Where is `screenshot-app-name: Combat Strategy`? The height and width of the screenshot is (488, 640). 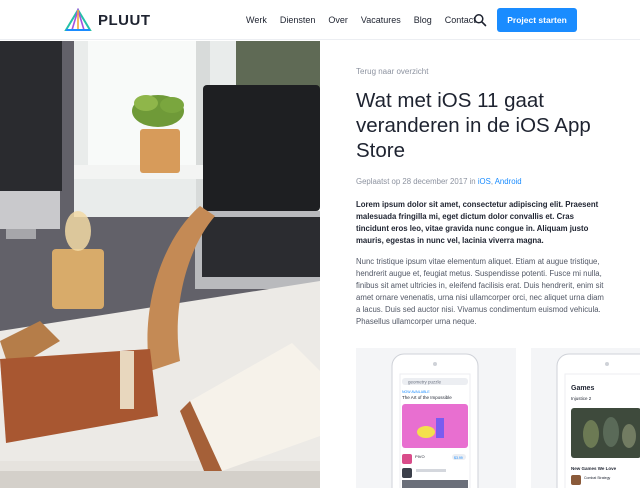 screenshot-app-name: Combat Strategy is located at coordinates (597, 478).